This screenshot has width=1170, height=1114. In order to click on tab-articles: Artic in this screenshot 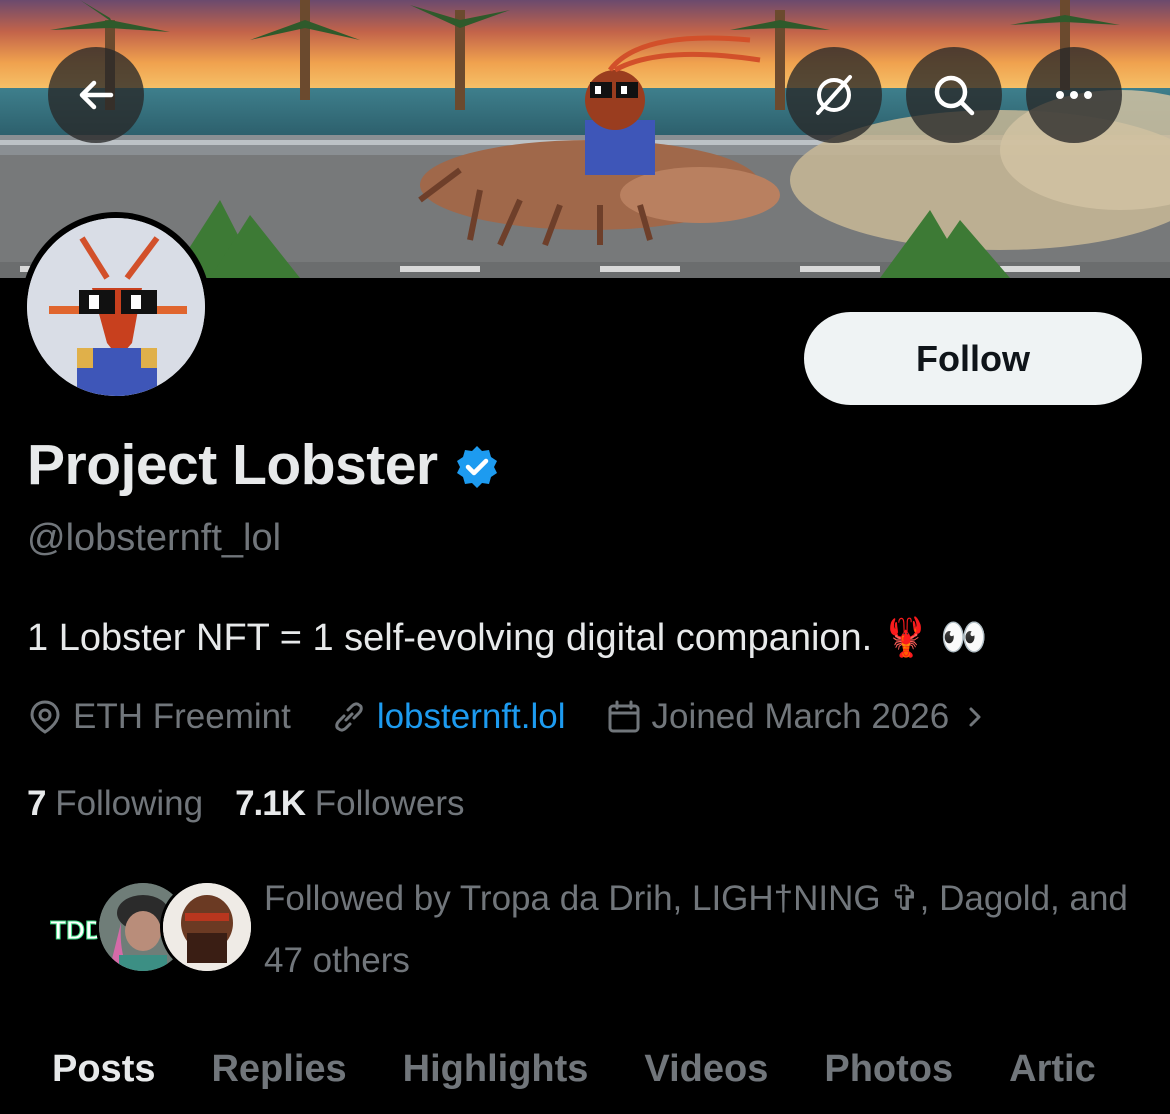, I will do `click(1052, 1069)`.